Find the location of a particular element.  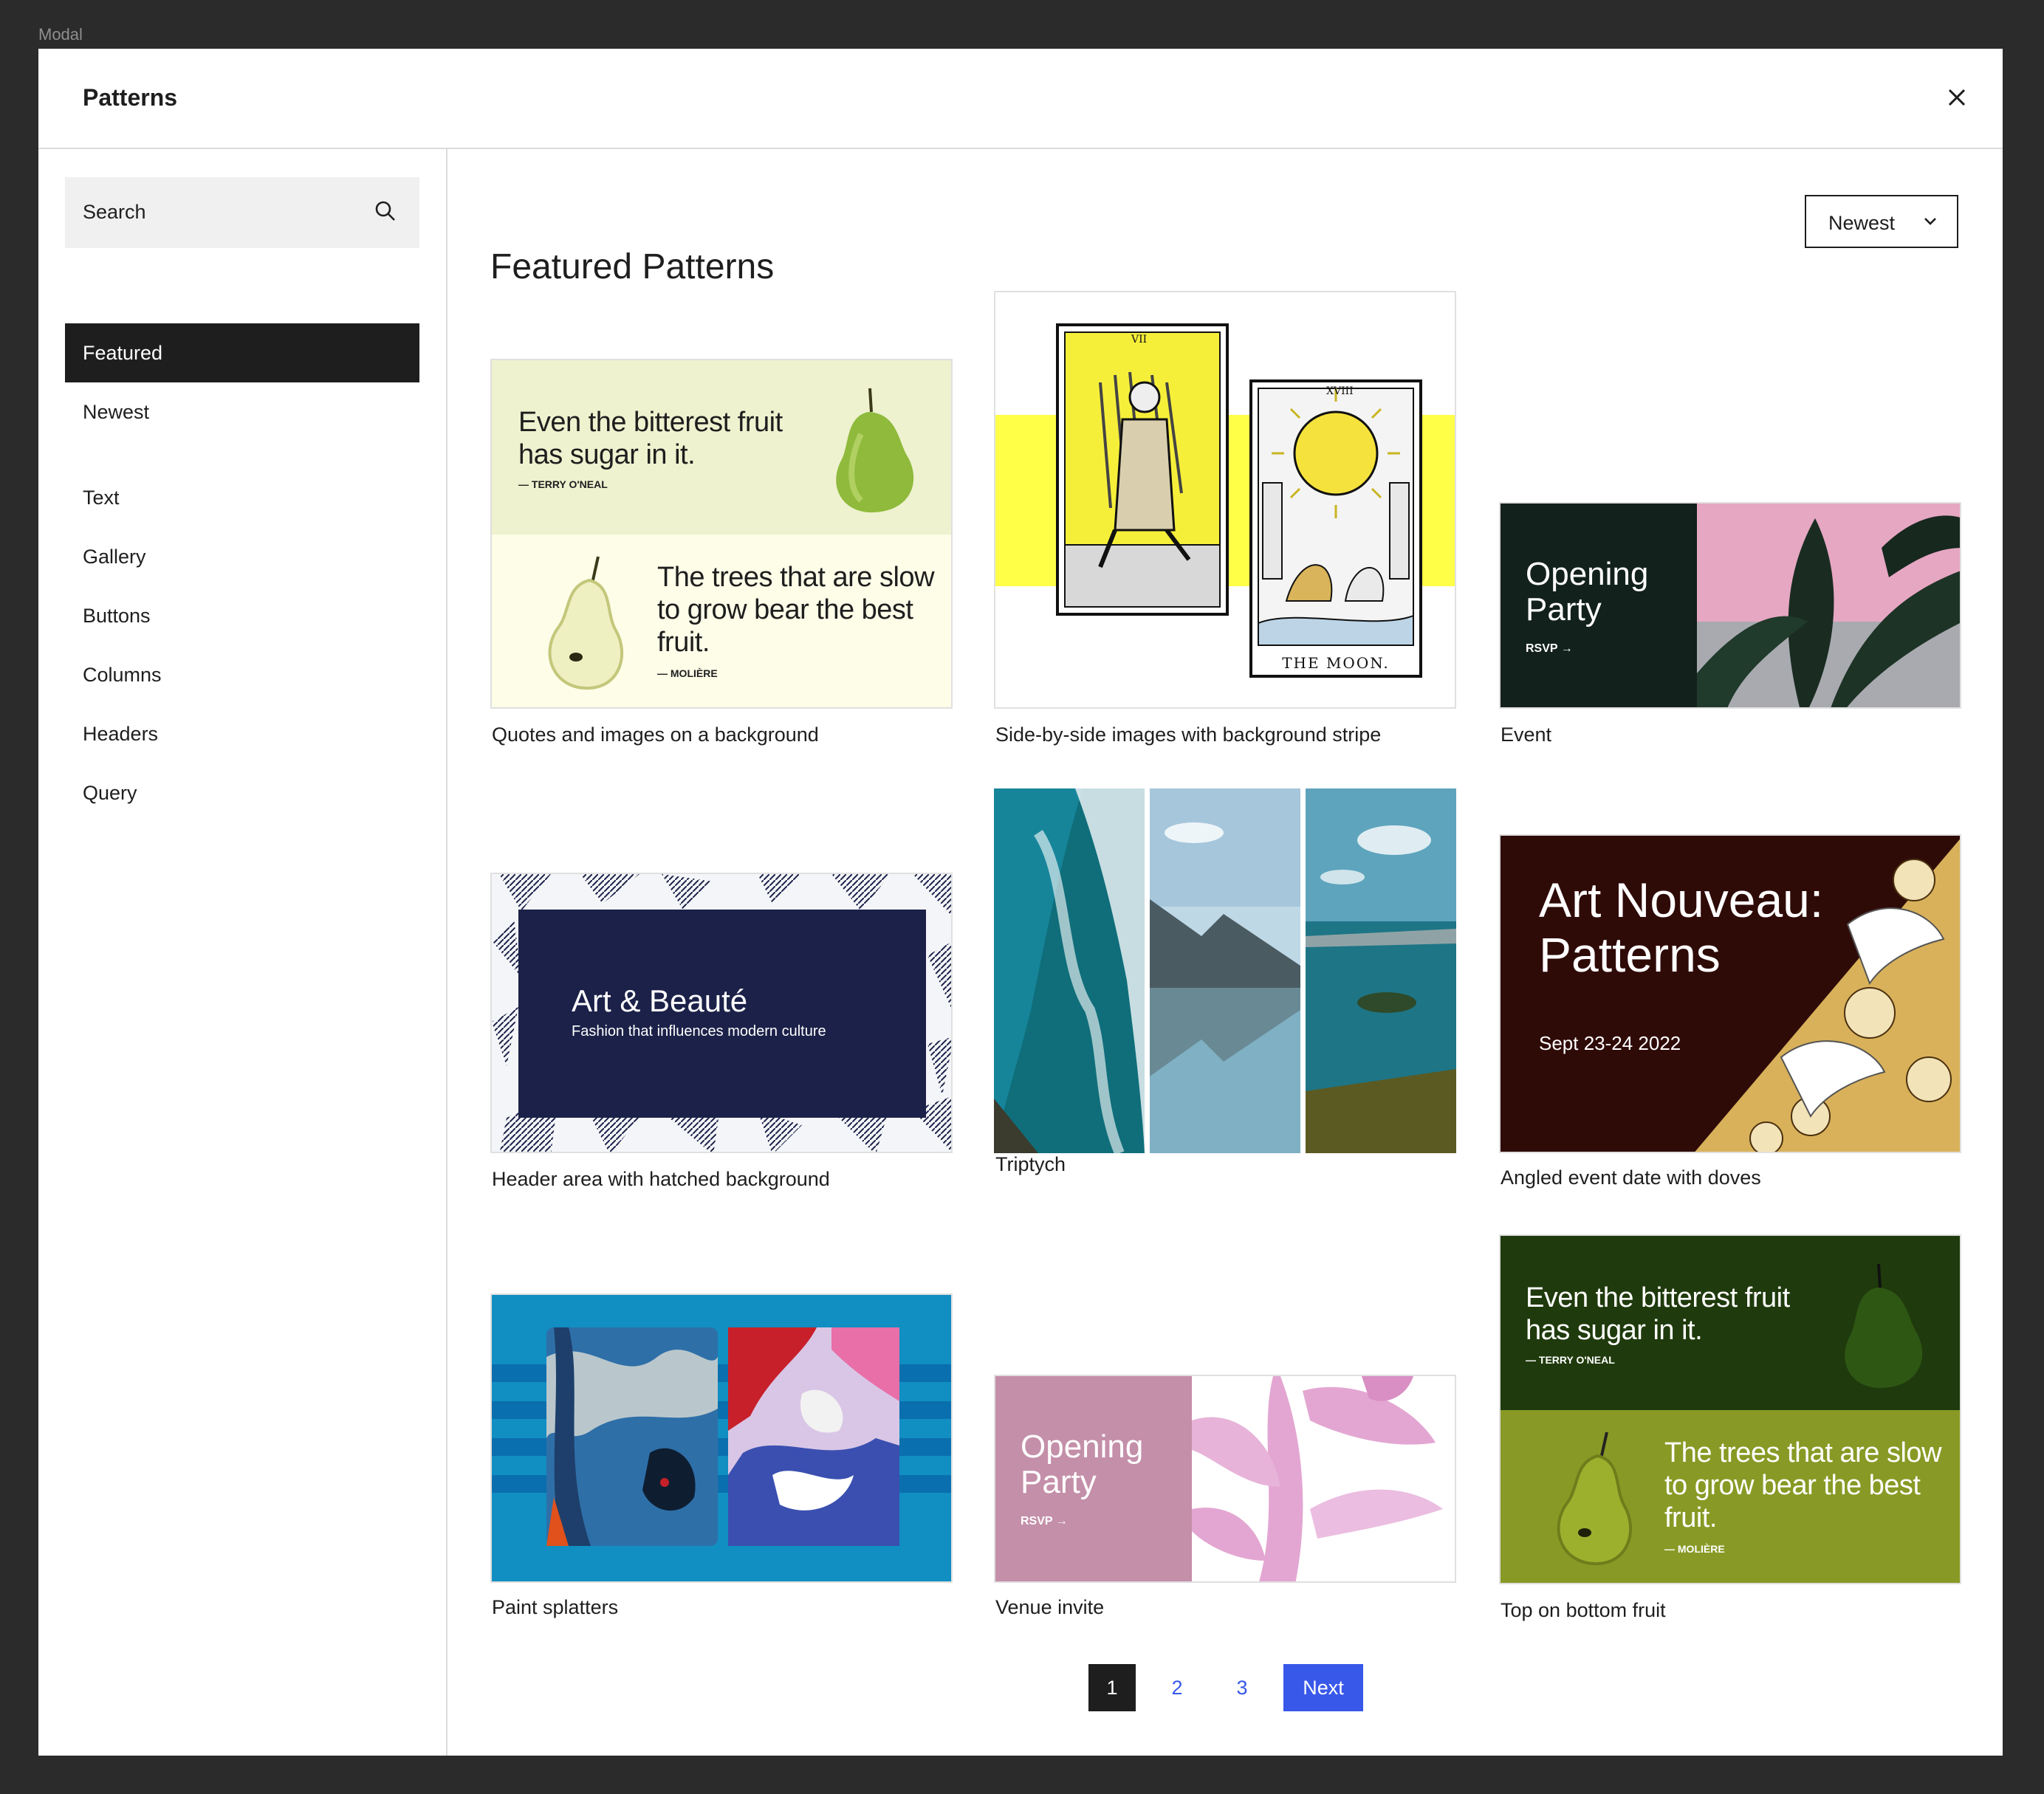

pattern-preview: VII XVIII THE MOON. is located at coordinates (1225, 500).